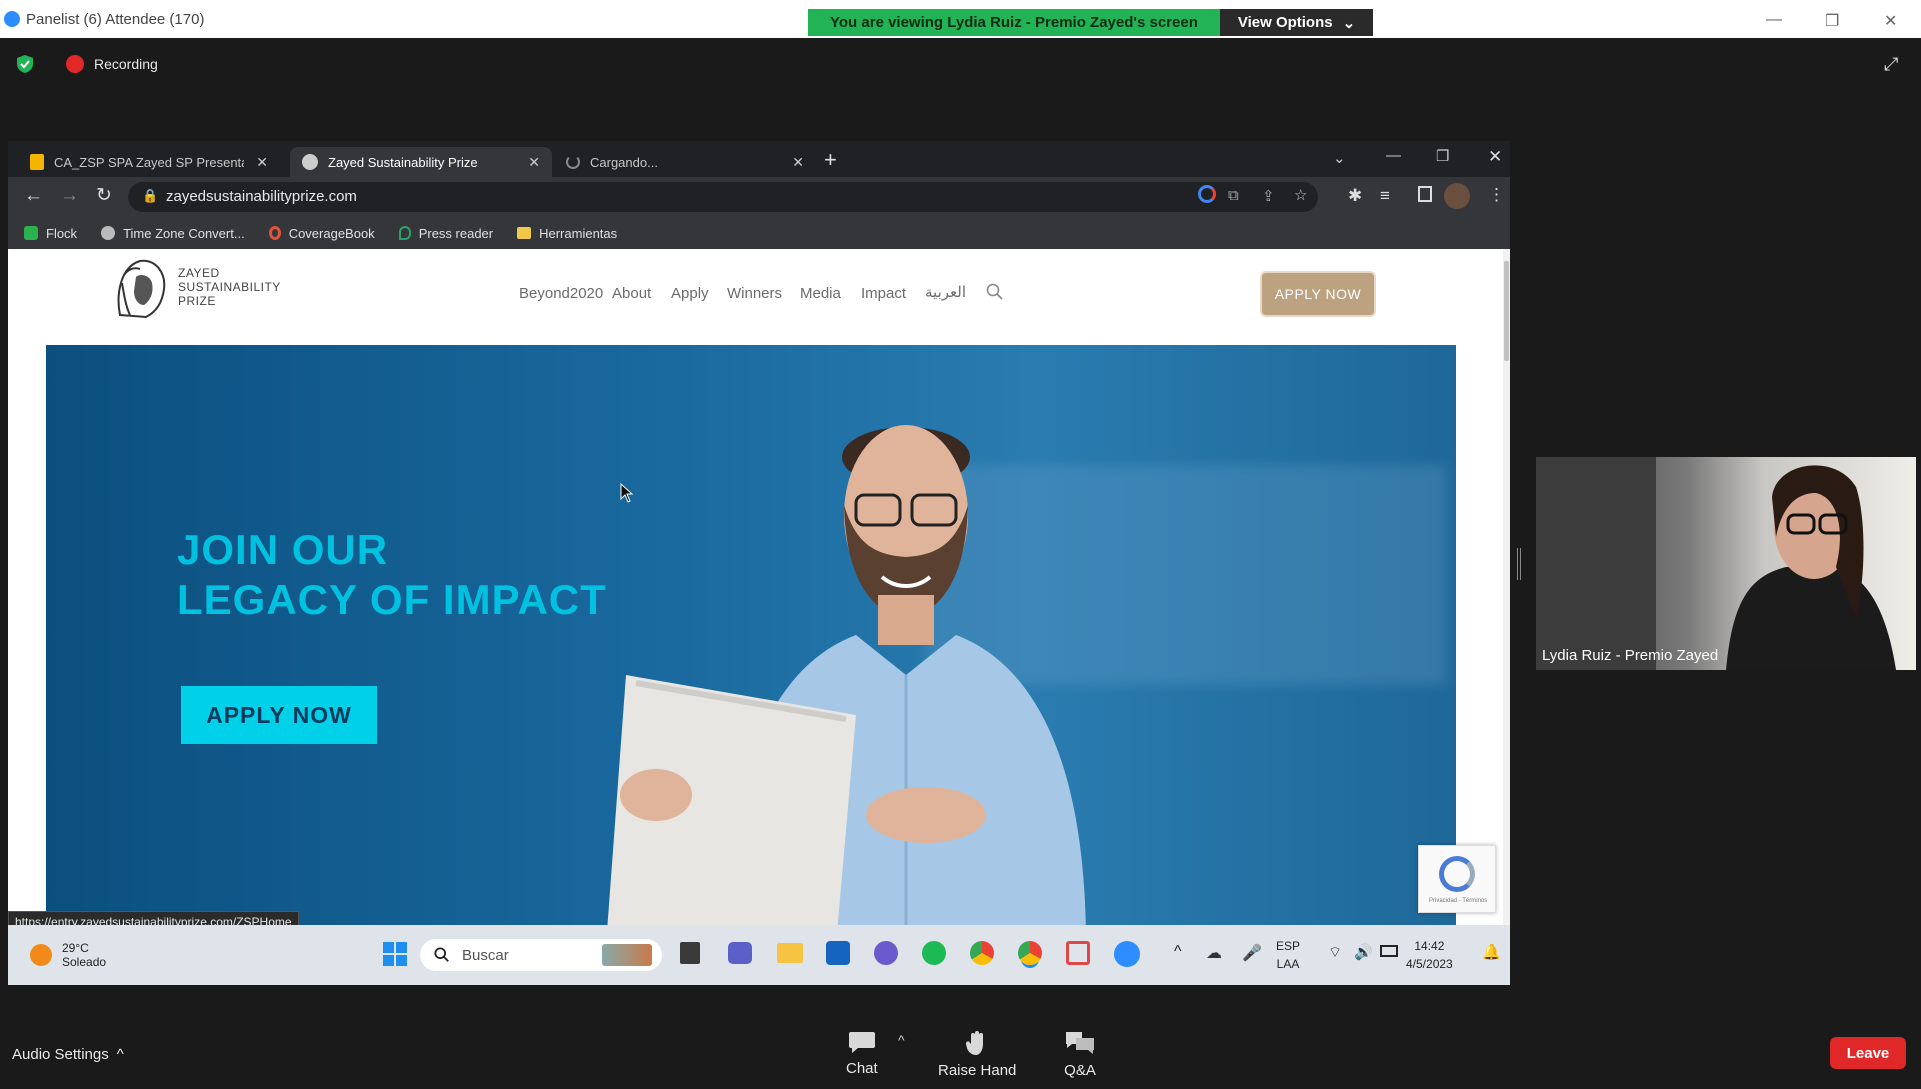  I want to click on taskbar-search: Buscar, so click(541, 955).